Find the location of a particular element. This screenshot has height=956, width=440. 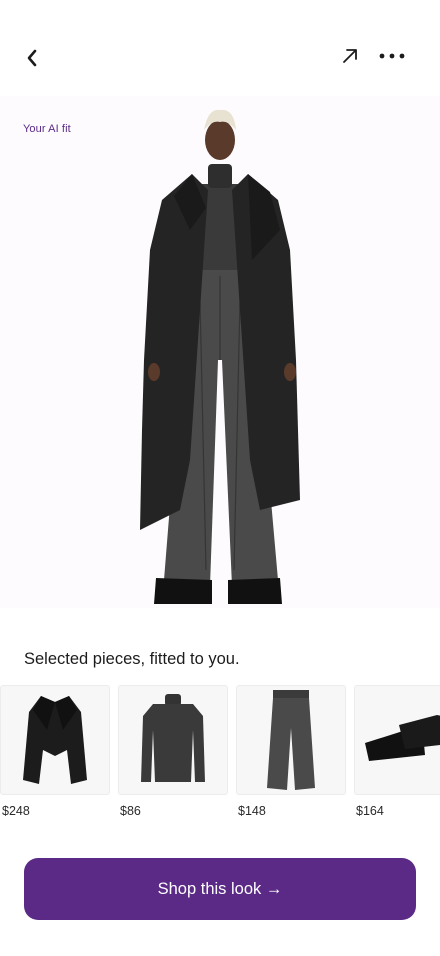

piece-card-loafers: $164 is located at coordinates (397, 751).